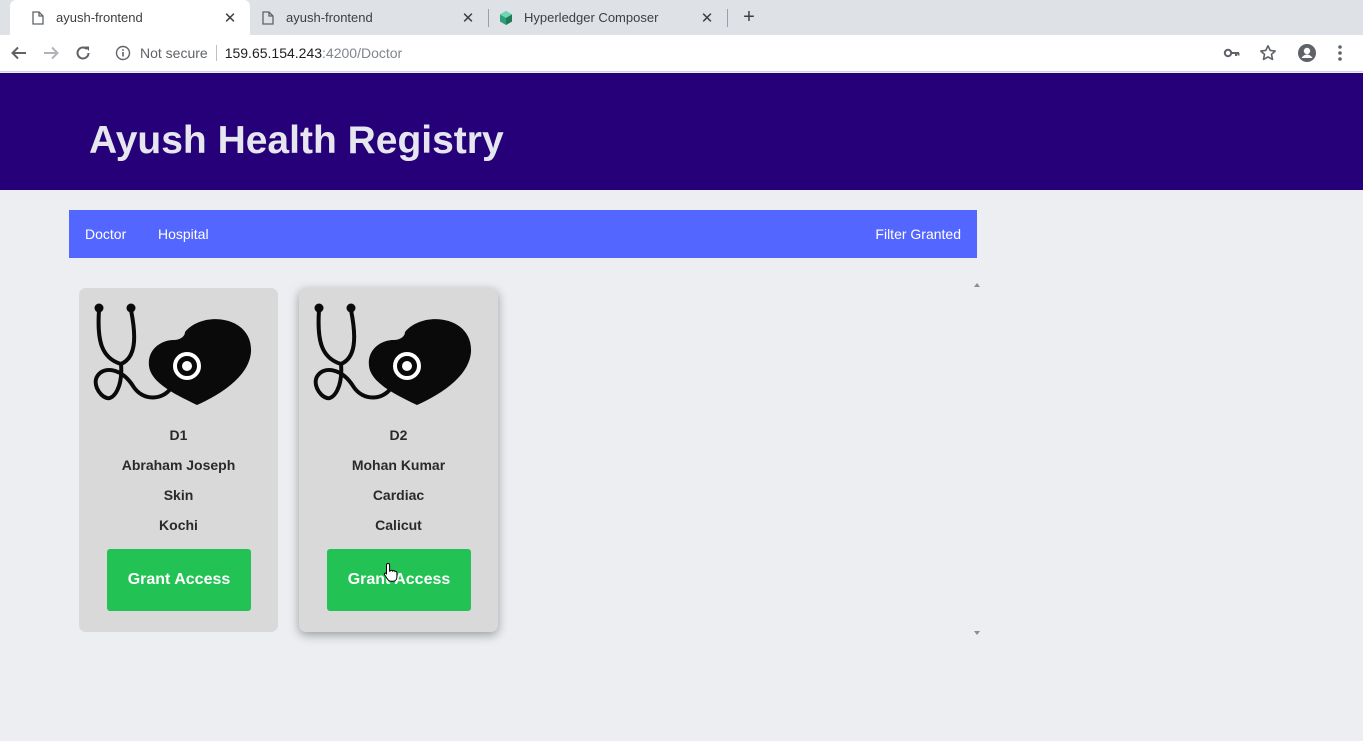 This screenshot has width=1363, height=741. Describe the element at coordinates (178, 495) in the screenshot. I see `doctor-specialty: Skin` at that location.